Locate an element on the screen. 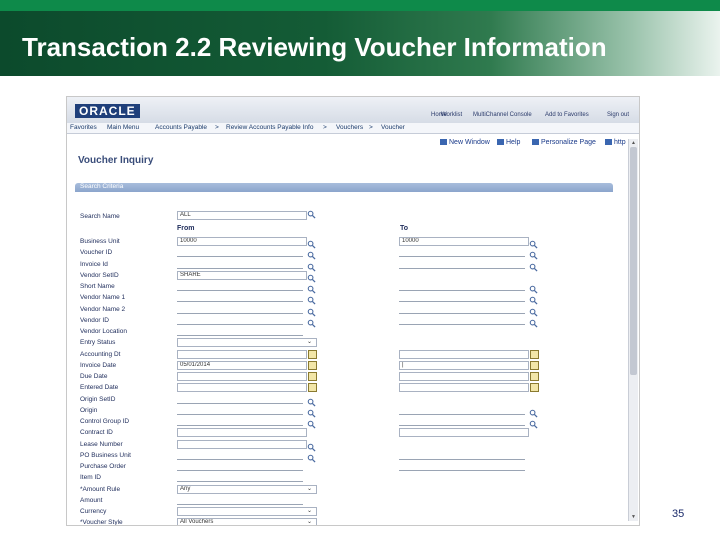 The width and height of the screenshot is (720, 540). business-unit-to-field: 10000 is located at coordinates (464, 241).